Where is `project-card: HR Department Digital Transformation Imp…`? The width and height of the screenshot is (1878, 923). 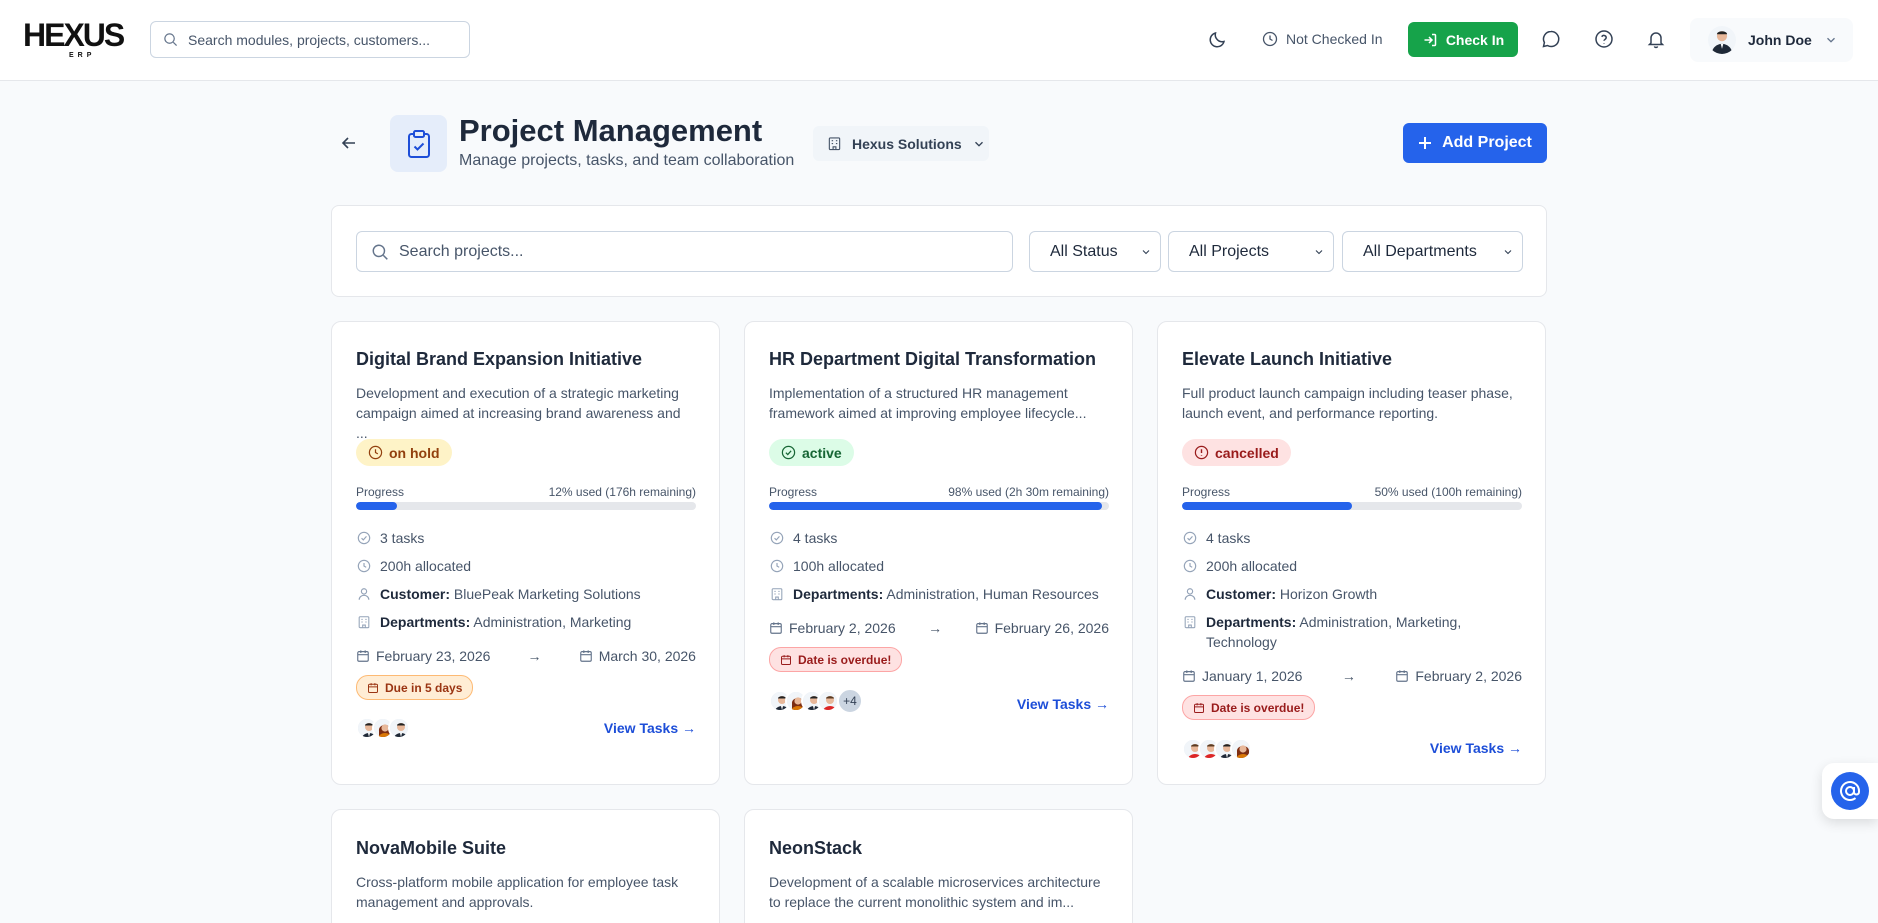
project-card: HR Department Digital Transformation Imp… is located at coordinates (938, 553).